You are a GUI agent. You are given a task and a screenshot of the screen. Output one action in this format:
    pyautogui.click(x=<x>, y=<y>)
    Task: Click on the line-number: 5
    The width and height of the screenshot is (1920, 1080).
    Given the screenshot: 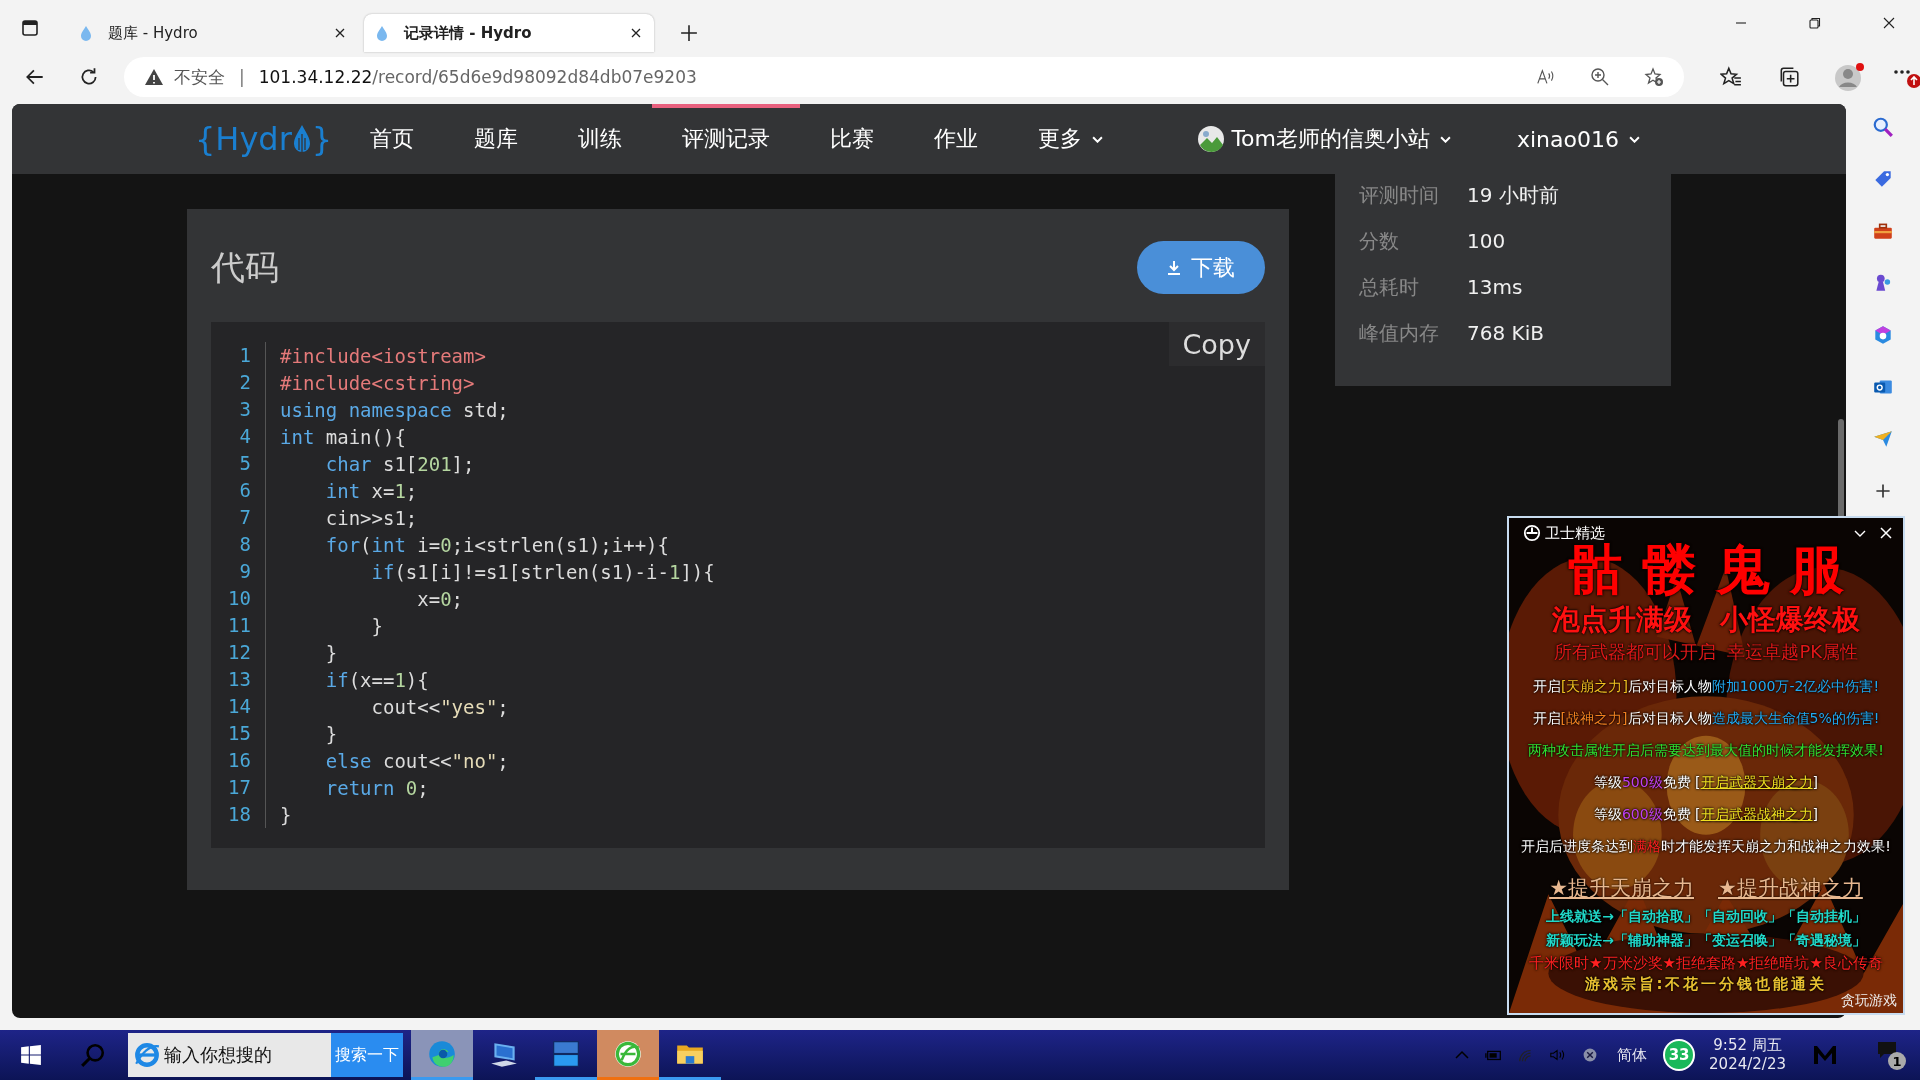 What is the action you would take?
    pyautogui.click(x=238, y=463)
    